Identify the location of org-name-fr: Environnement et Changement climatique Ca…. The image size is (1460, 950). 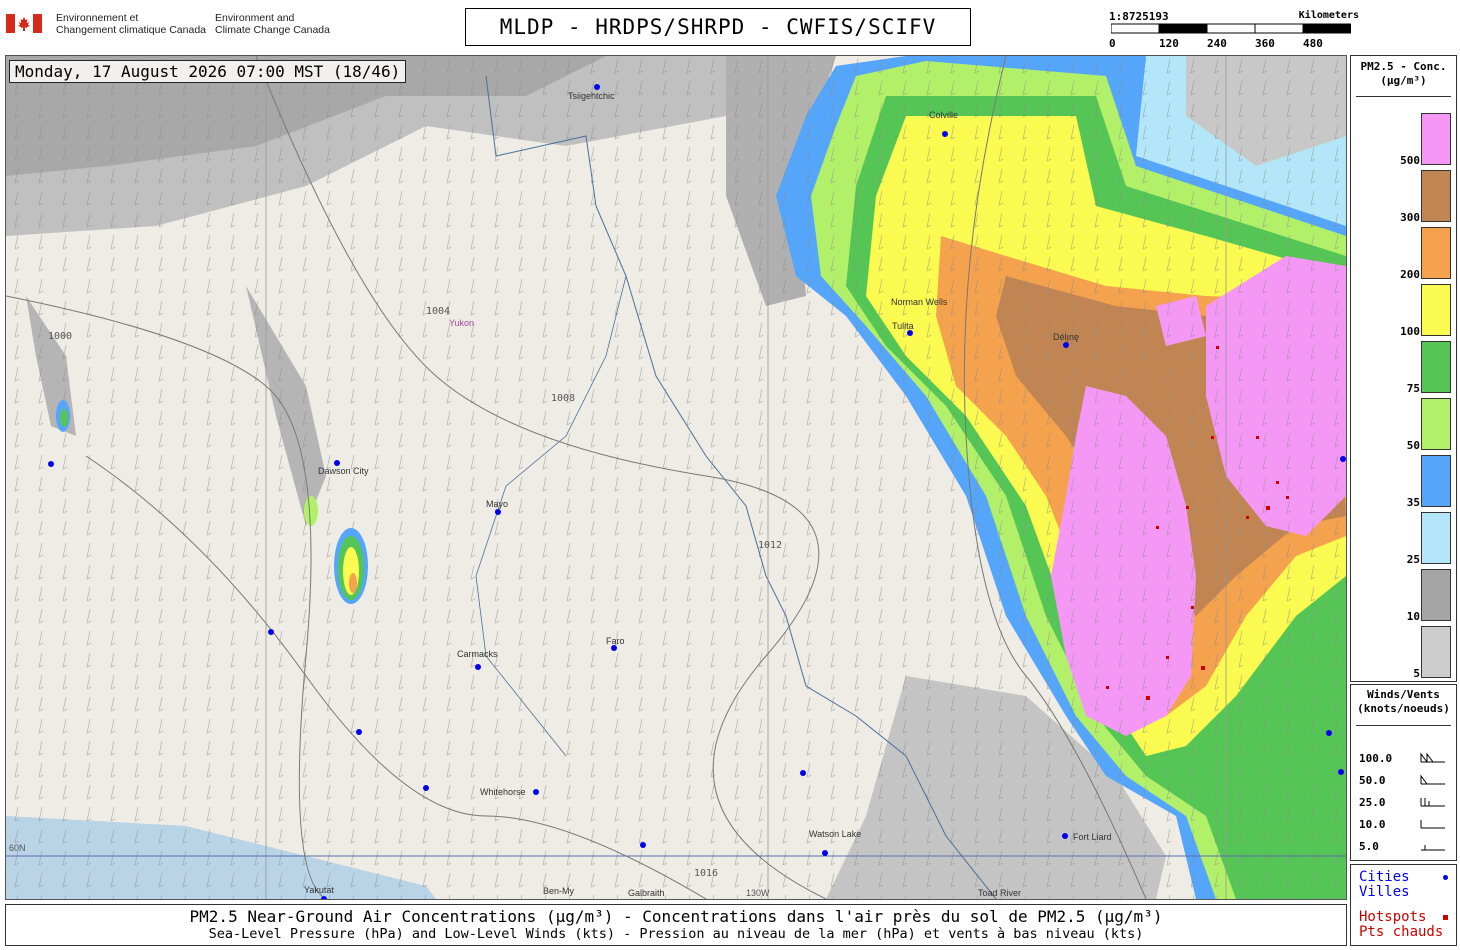
(131, 24).